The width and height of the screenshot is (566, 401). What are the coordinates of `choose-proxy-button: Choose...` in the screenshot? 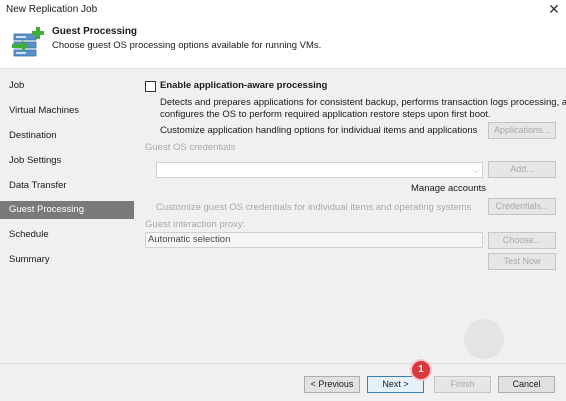 It's located at (522, 240).